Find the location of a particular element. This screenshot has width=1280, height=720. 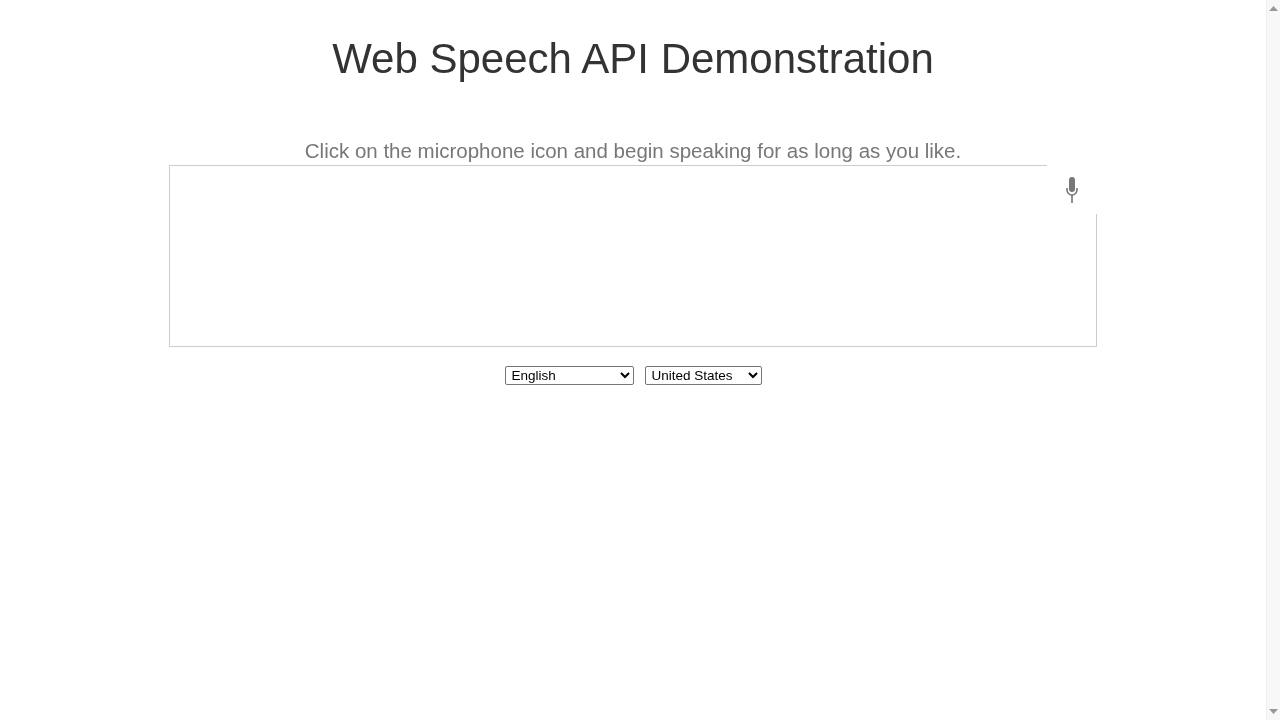

dialect-select: United States is located at coordinates (703, 375).